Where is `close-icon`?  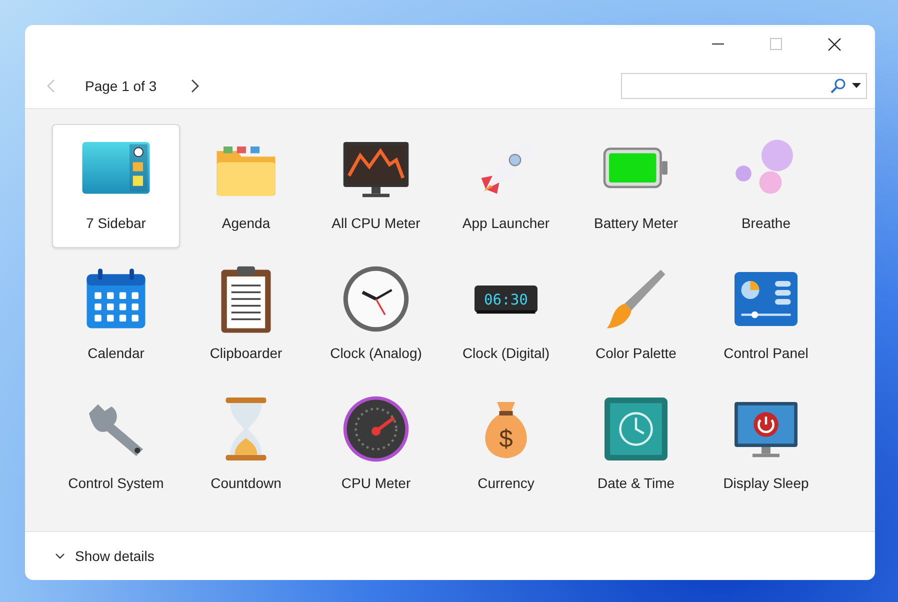 close-icon is located at coordinates (834, 44).